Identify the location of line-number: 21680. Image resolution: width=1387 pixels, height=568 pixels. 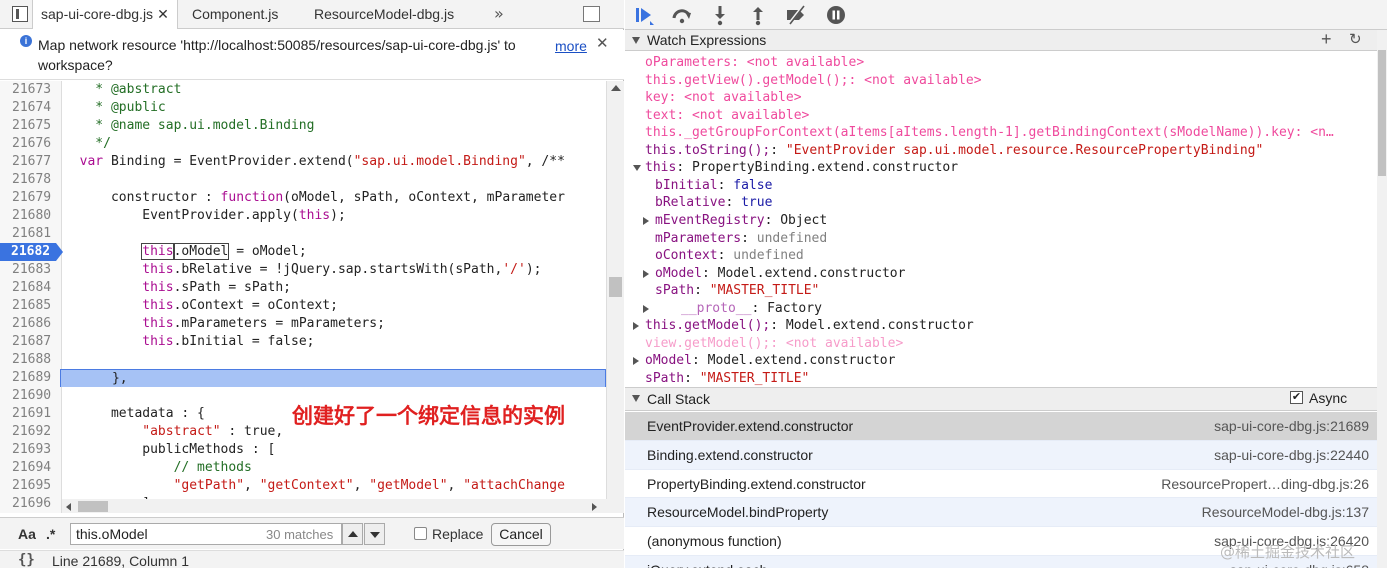
(28, 216).